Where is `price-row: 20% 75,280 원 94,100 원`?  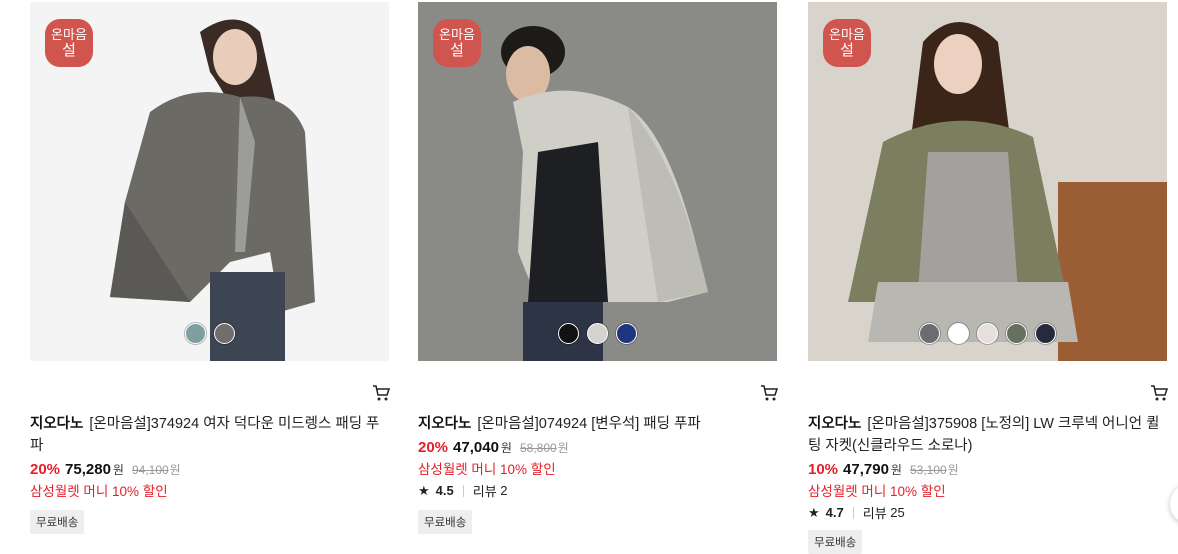
price-row: 20% 75,280 원 94,100 원 is located at coordinates (105, 469).